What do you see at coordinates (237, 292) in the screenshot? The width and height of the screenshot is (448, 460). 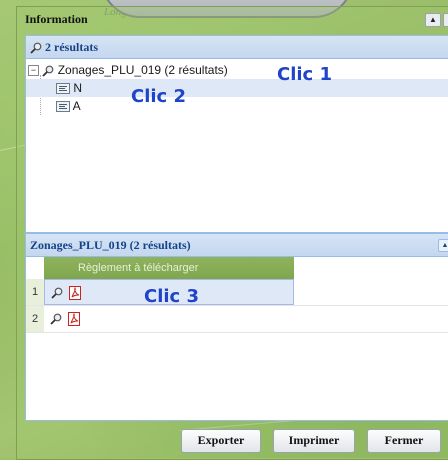 I see `table-row: 1` at bounding box center [237, 292].